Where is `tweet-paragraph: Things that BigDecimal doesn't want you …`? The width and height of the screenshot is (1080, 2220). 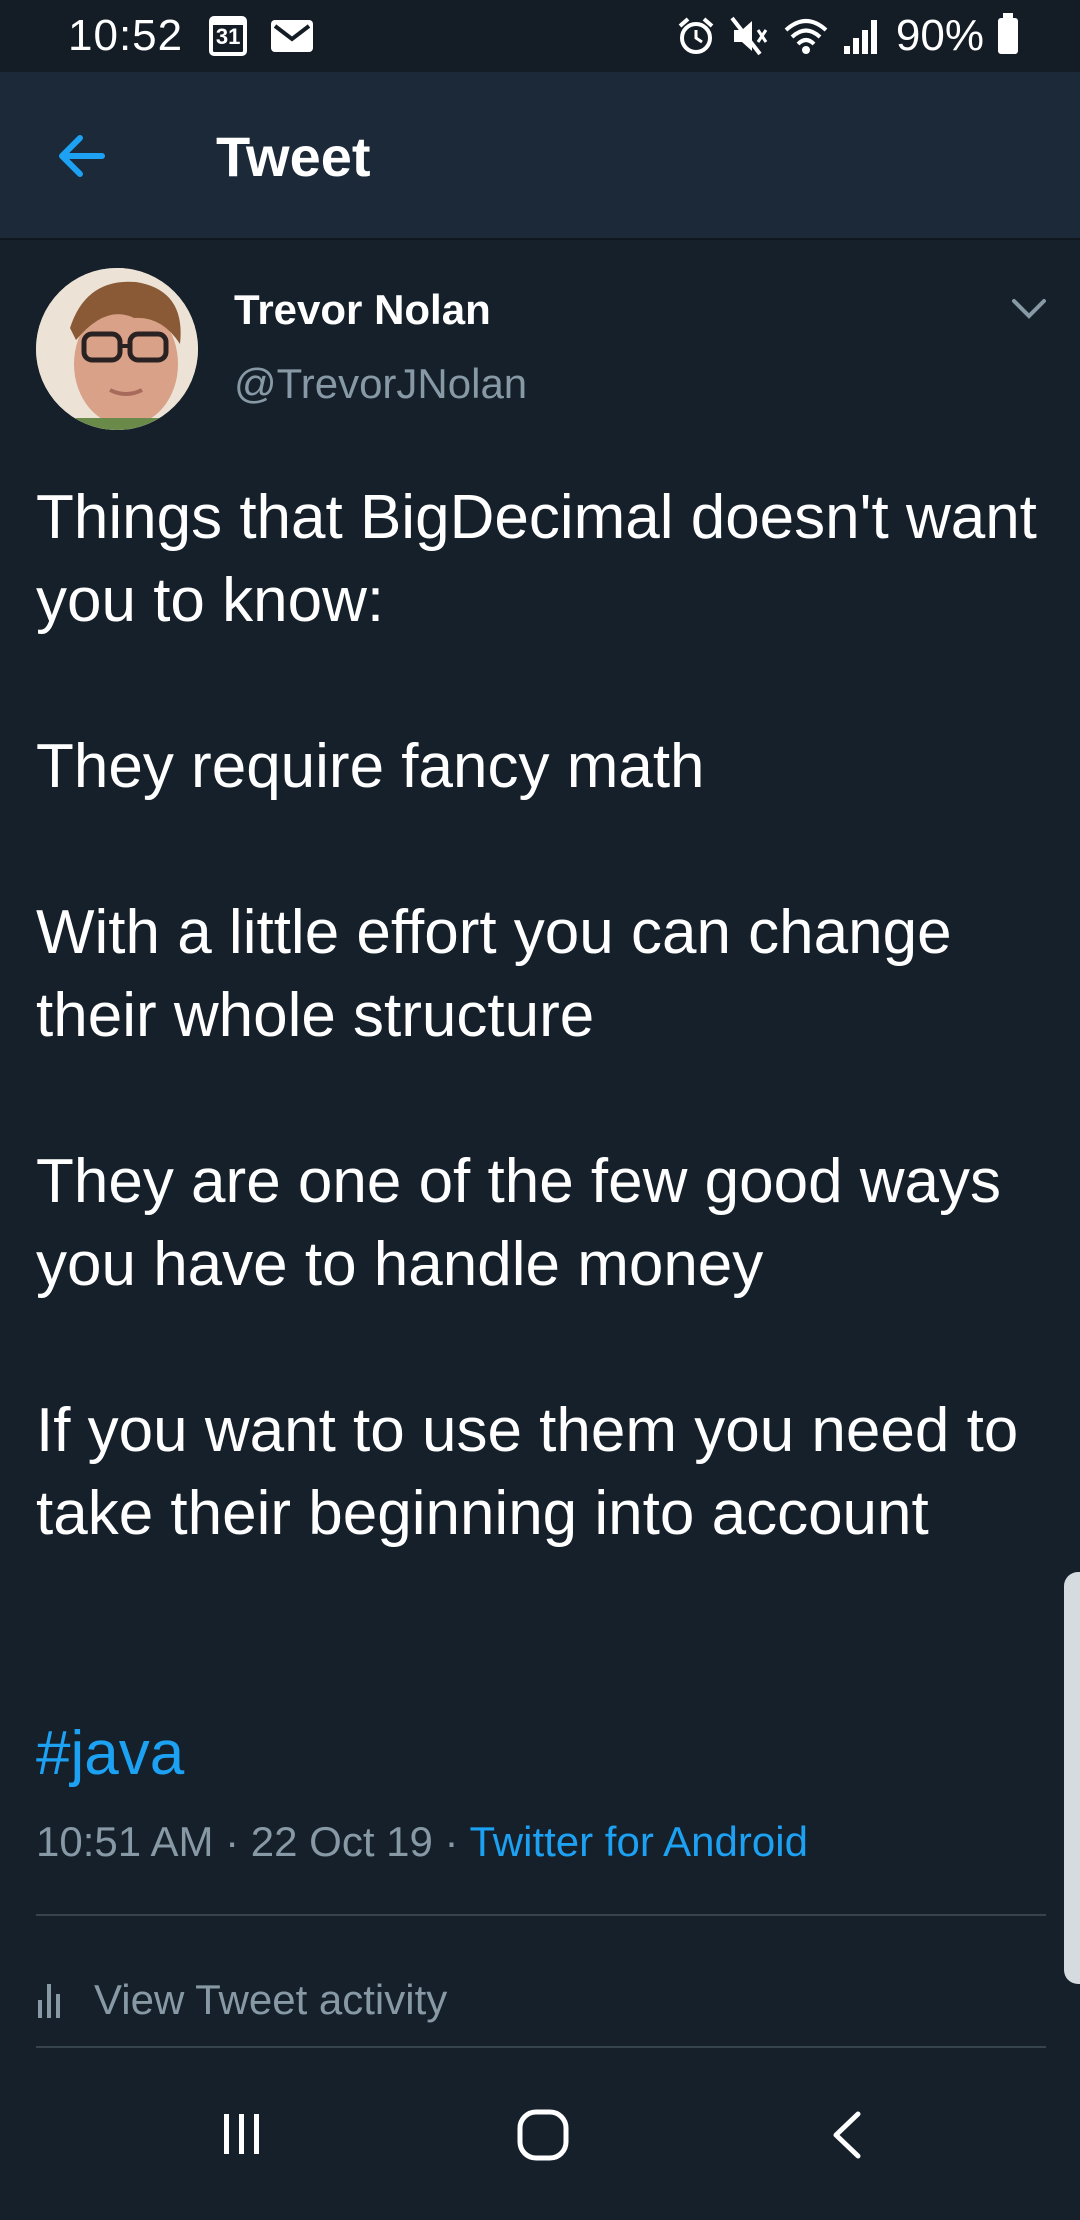
tweet-paragraph: Things that BigDecimal doesn't want you … is located at coordinates (536, 559).